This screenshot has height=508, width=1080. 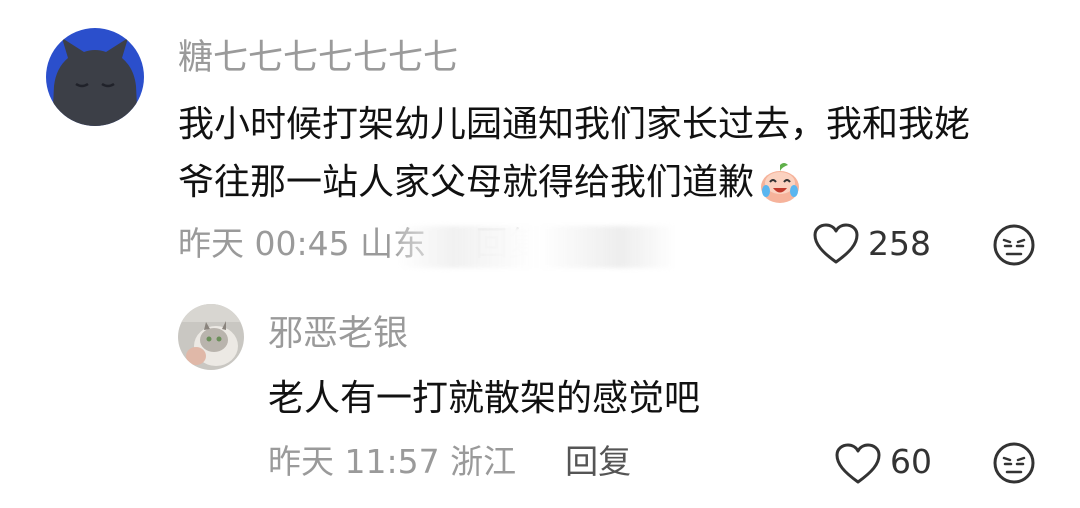 I want to click on comment-text-line: 爷往那一站人家父母就得给我们道歉, so click(x=613, y=183).